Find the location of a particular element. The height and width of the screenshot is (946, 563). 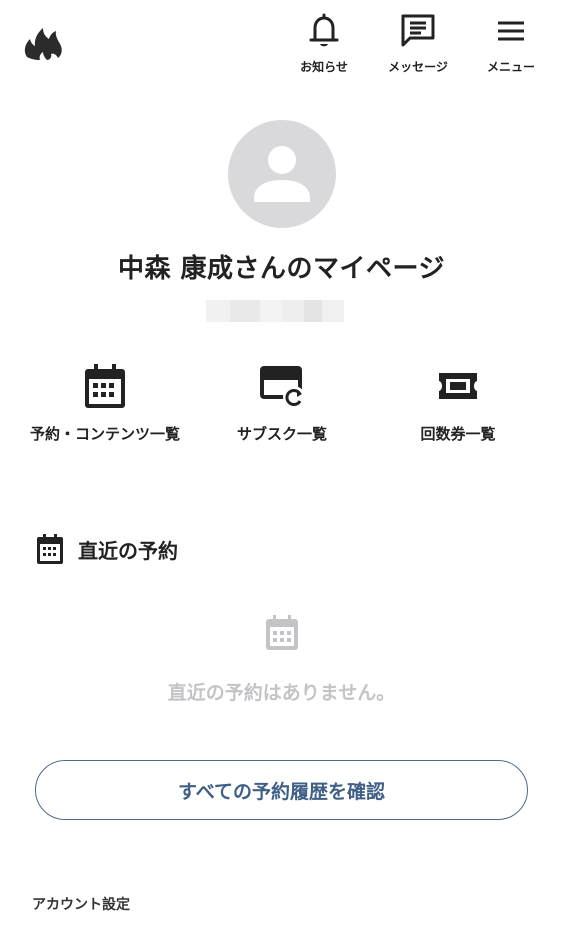

message-icon is located at coordinates (418, 31).